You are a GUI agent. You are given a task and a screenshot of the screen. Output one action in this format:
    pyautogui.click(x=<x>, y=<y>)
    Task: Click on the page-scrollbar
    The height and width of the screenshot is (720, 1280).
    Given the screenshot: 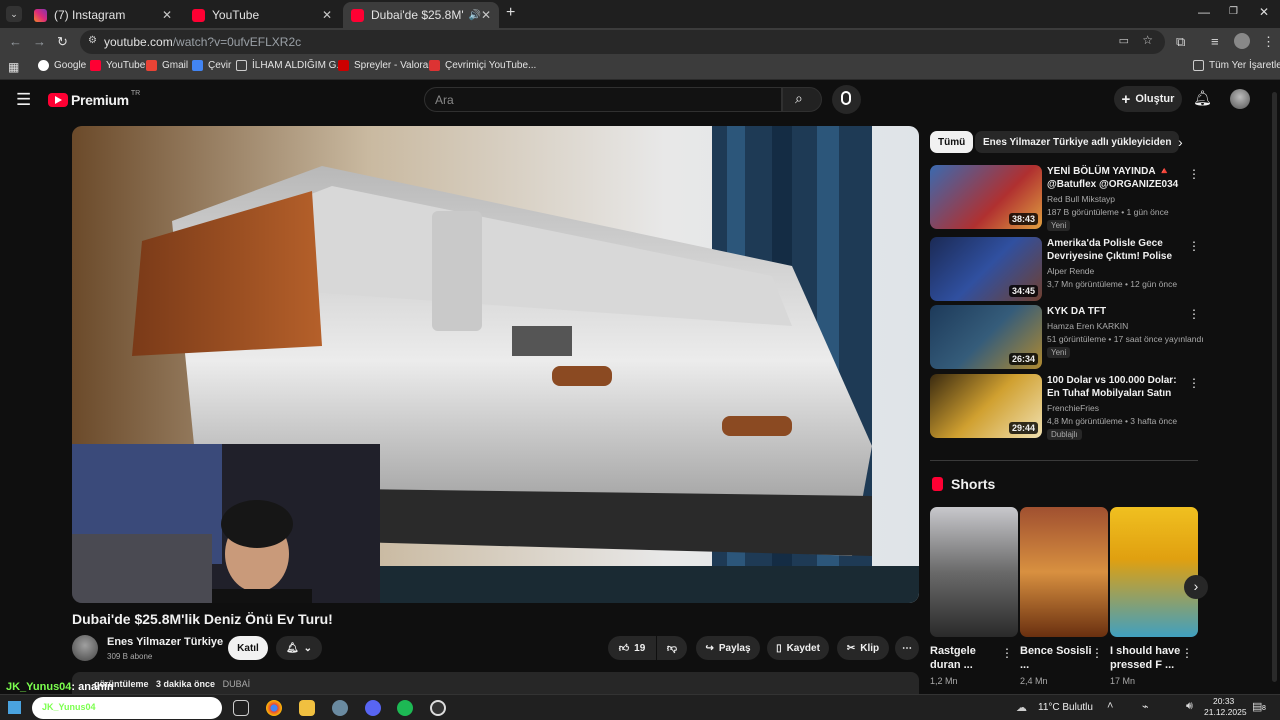 What is the action you would take?
    pyautogui.click(x=1274, y=387)
    